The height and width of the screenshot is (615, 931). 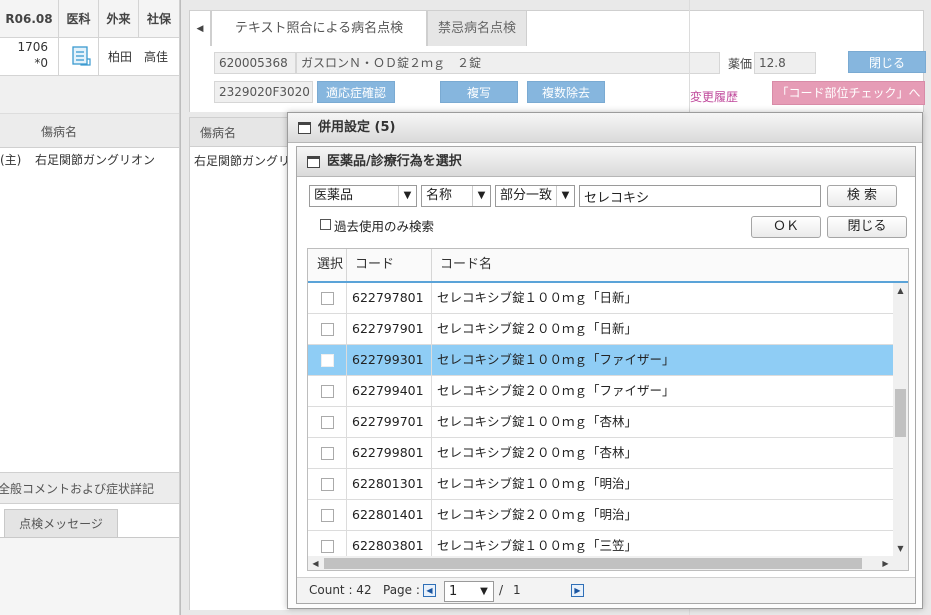 I want to click on combination-dialog-title: 併用設定 (5), so click(x=357, y=127).